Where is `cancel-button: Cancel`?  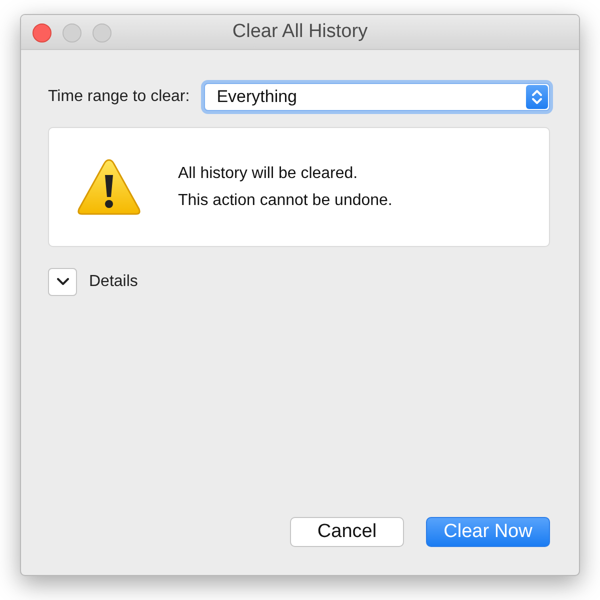
cancel-button: Cancel is located at coordinates (347, 532).